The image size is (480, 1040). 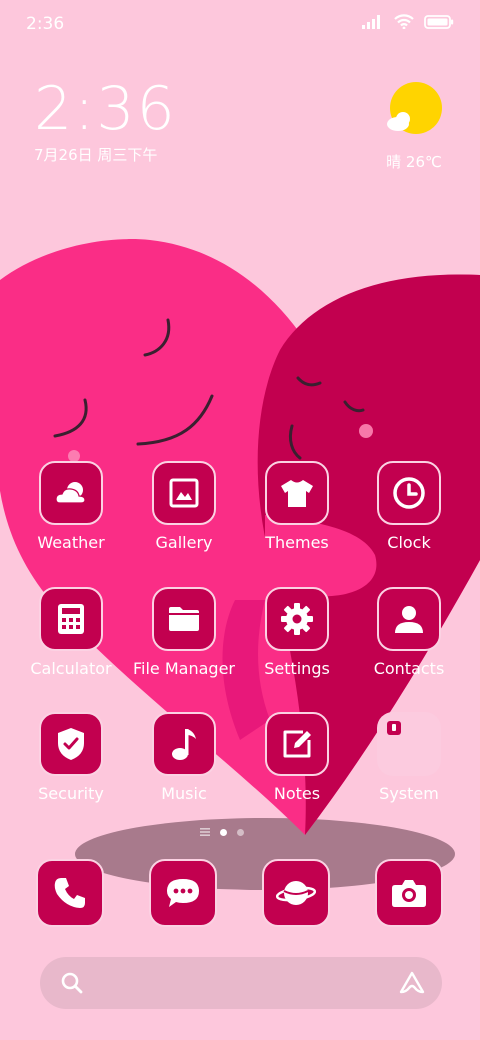 I want to click on app-contacts: Contacts, so click(x=409, y=632).